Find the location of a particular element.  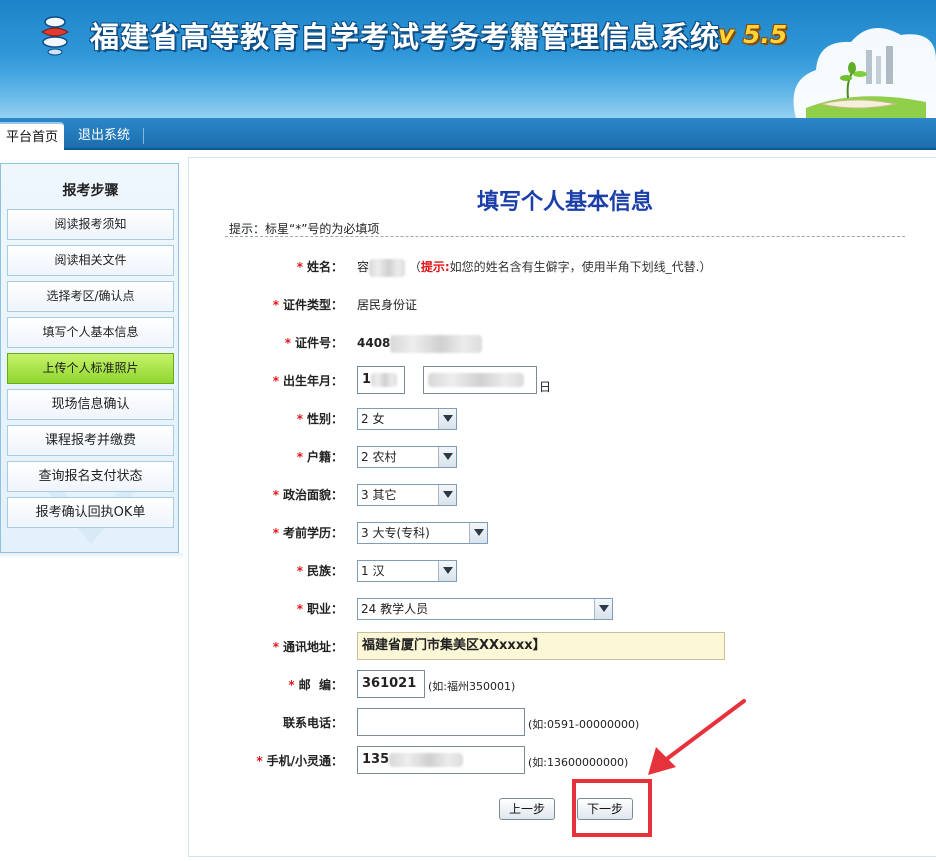

row-id-type: * 证件类型： 居民身份证 is located at coordinates (562, 305).